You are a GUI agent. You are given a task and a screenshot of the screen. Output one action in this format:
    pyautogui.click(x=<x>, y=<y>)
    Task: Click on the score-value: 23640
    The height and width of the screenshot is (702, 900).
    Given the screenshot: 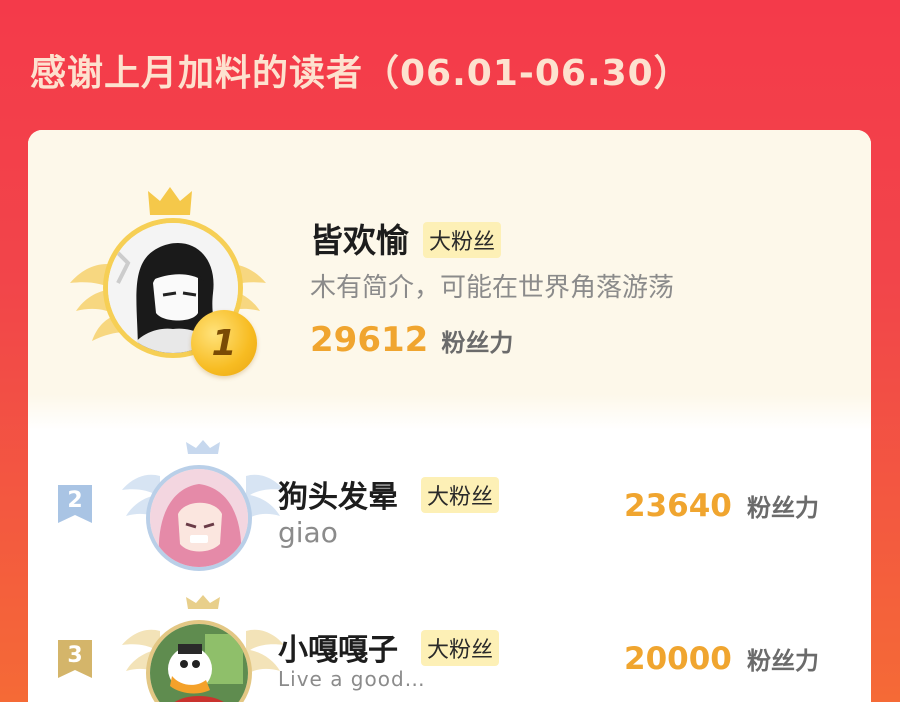 What is the action you would take?
    pyautogui.click(x=678, y=506)
    